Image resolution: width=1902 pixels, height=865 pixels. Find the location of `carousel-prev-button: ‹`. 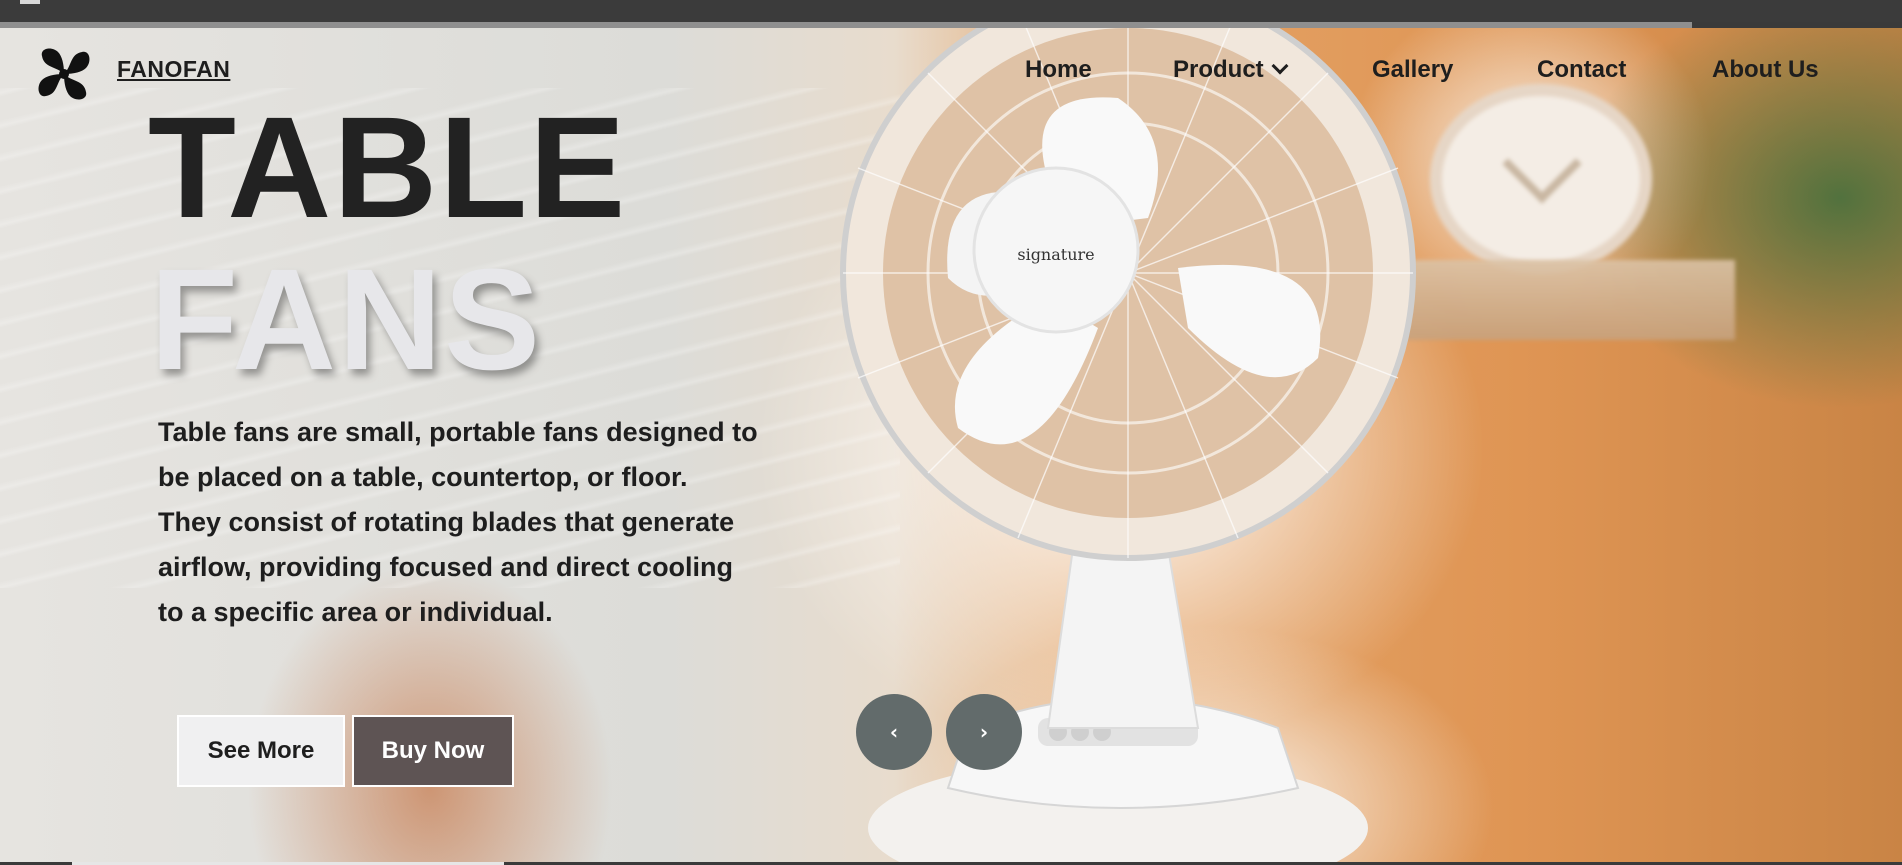

carousel-prev-button: ‹ is located at coordinates (894, 732).